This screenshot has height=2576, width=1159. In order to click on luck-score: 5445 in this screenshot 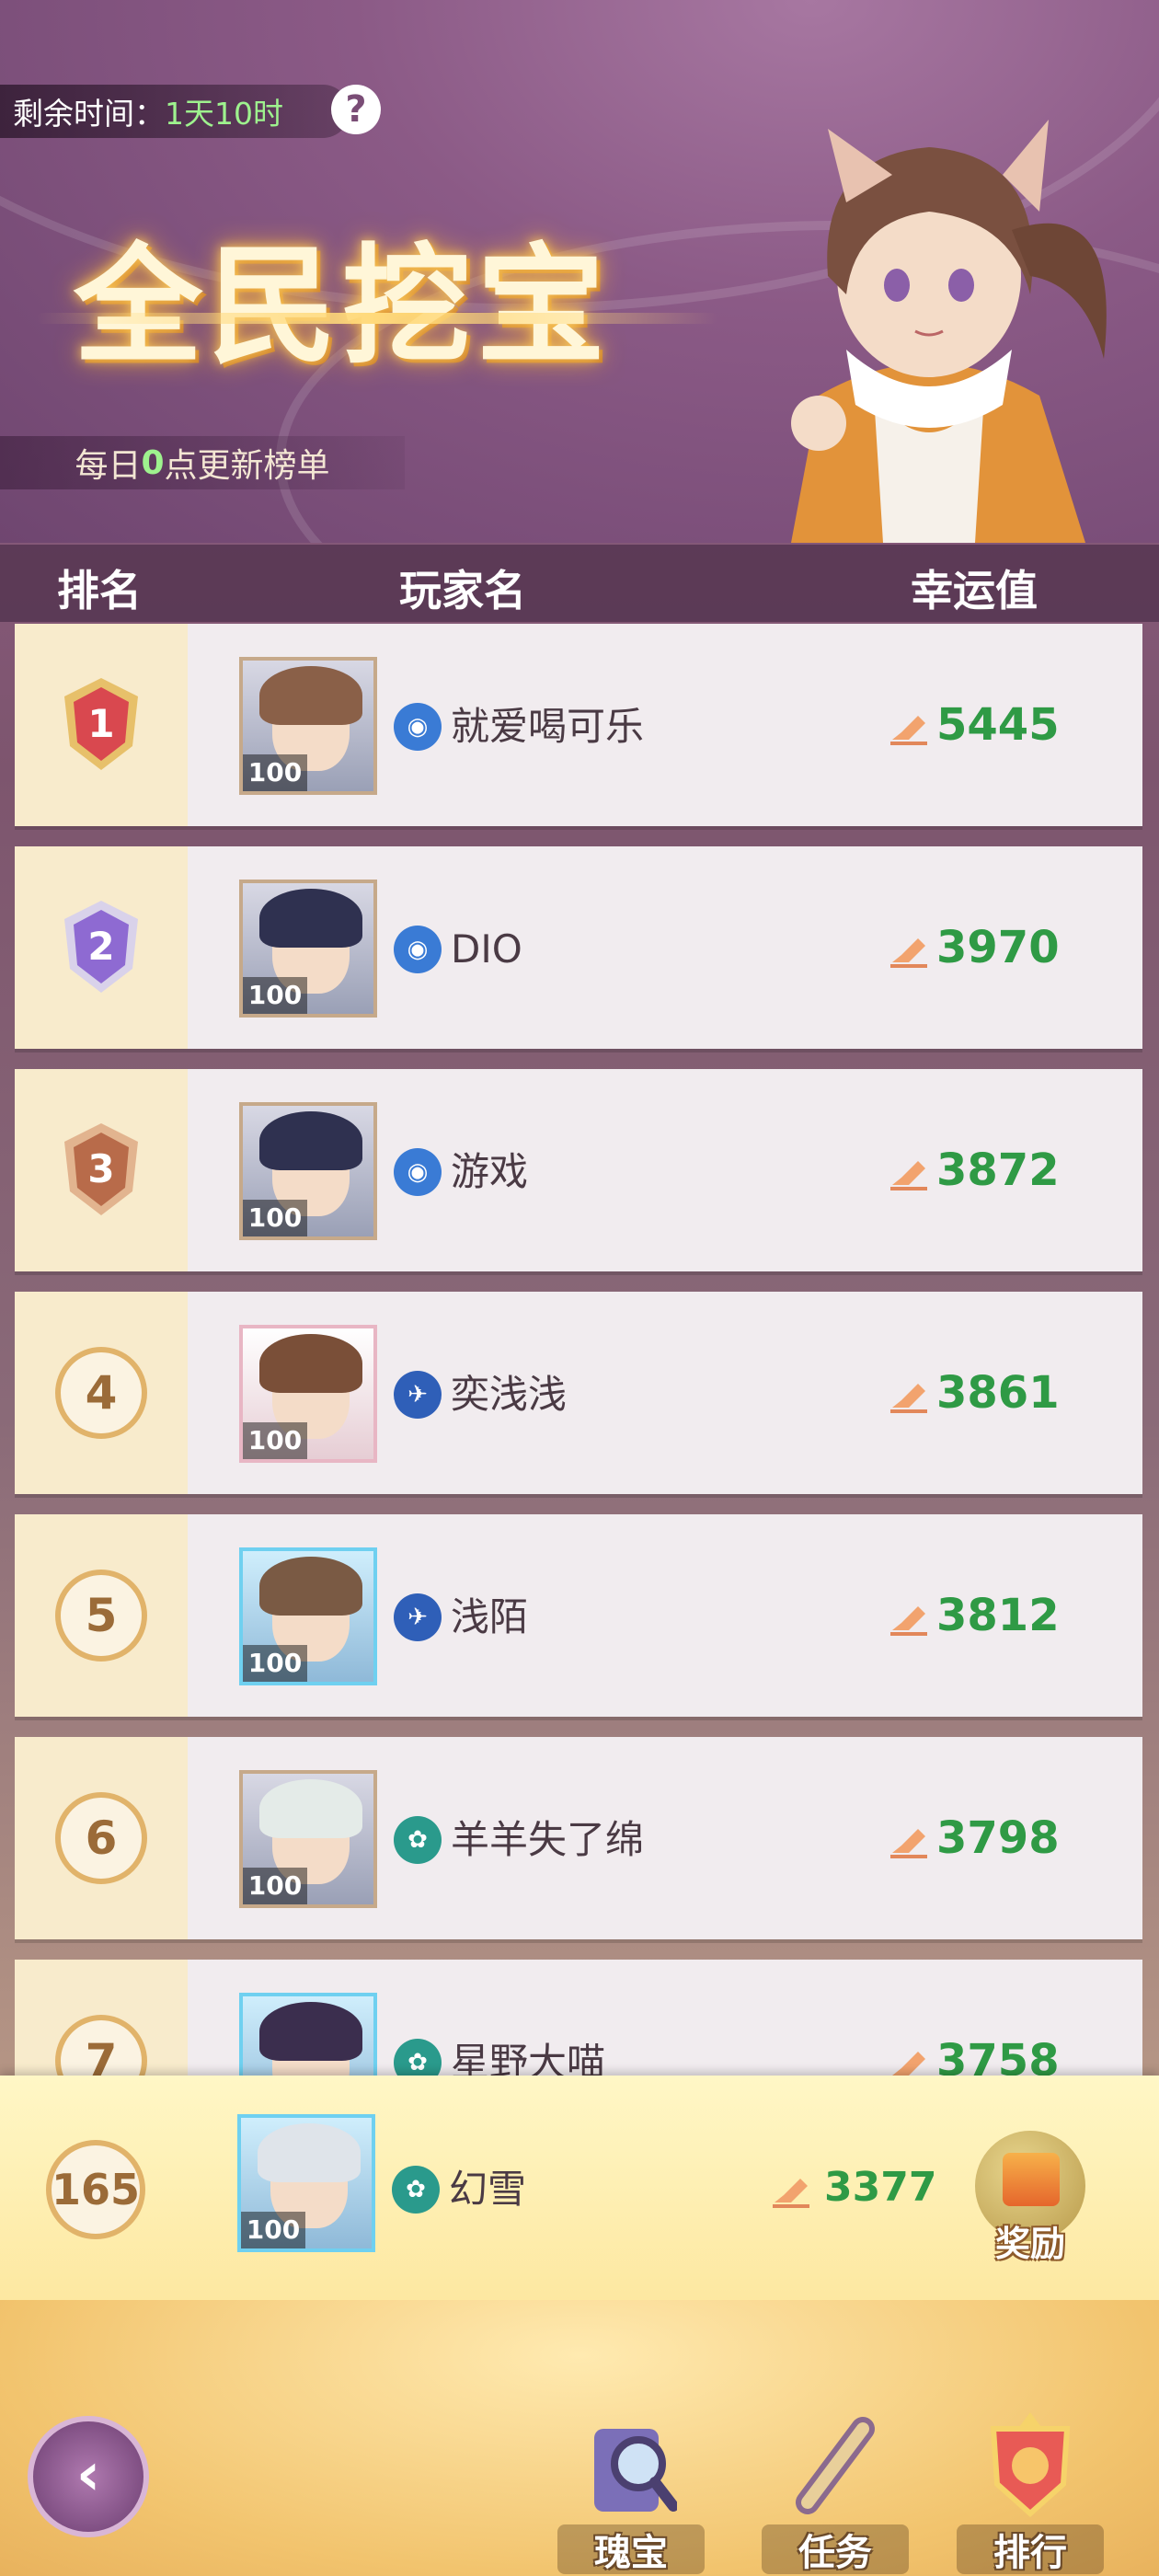, I will do `click(998, 725)`.